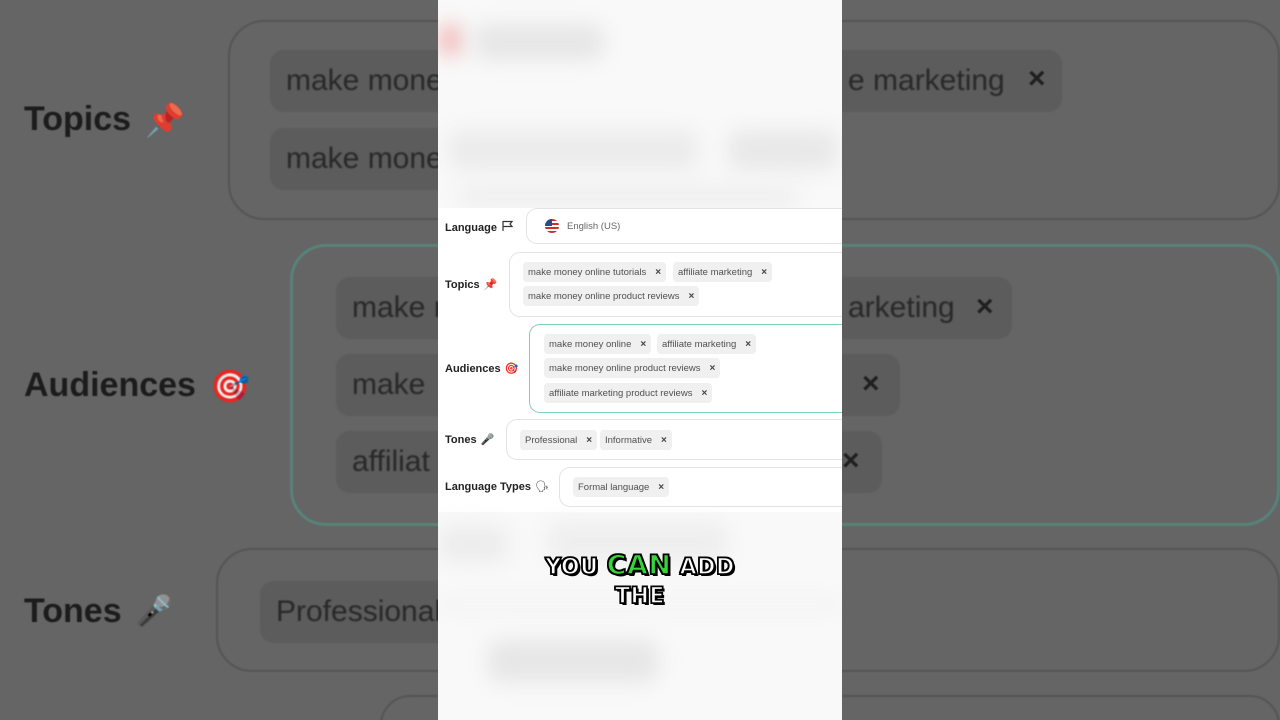 The height and width of the screenshot is (720, 1280). I want to click on tones-input: Professional × Informative ×, so click(674, 439).